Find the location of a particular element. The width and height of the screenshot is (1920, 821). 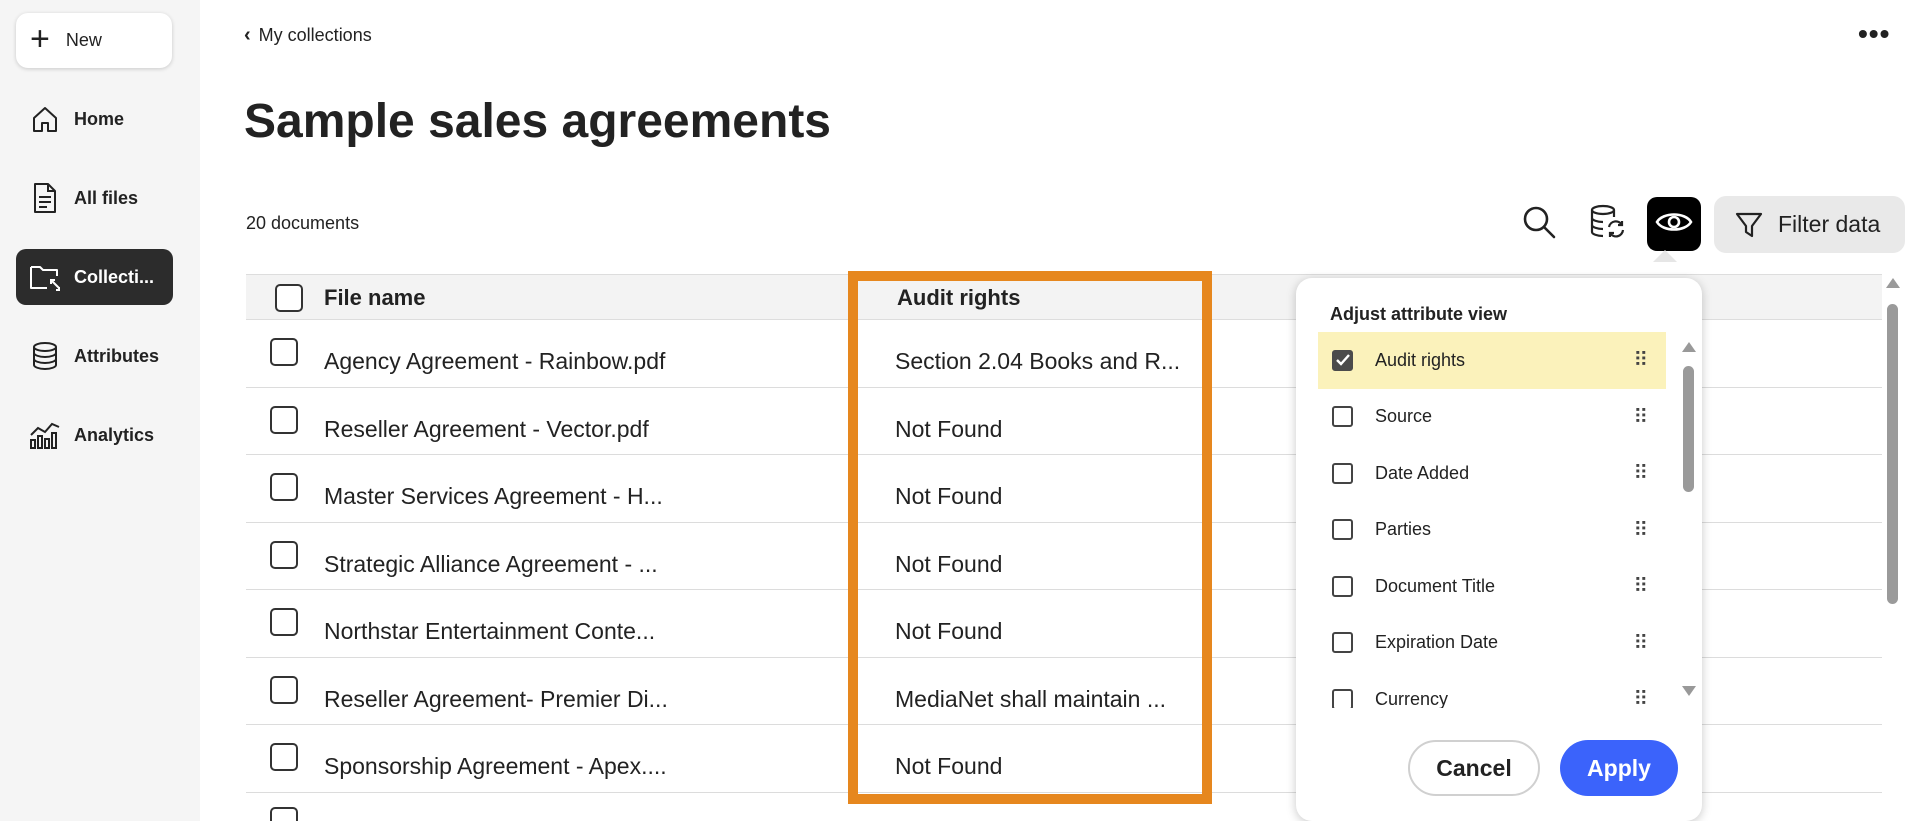

attribute-label: Source is located at coordinates (1404, 416).